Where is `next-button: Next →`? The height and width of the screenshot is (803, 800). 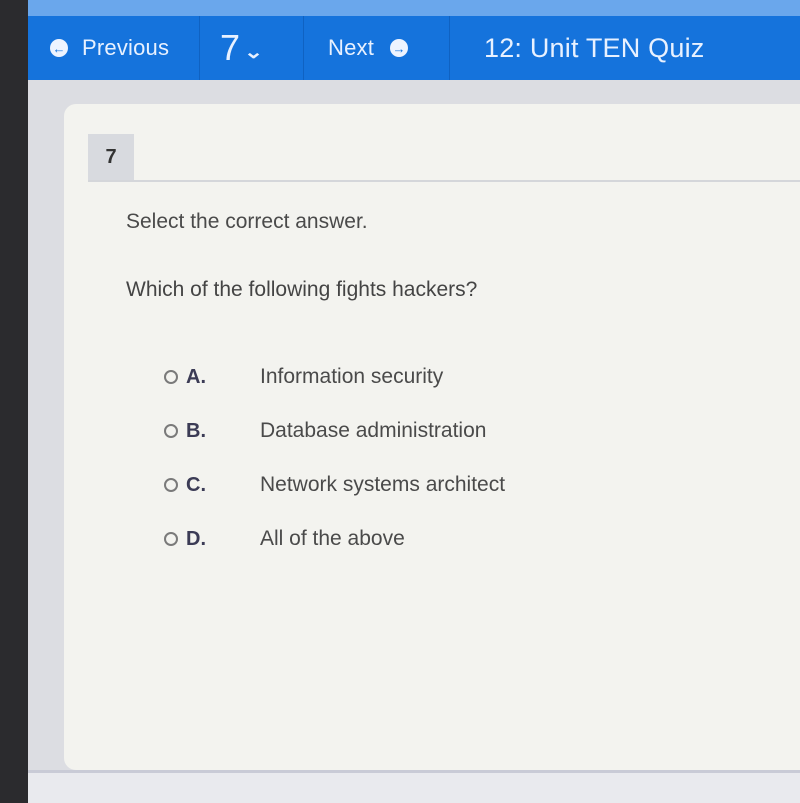
next-button: Next → is located at coordinates (377, 48).